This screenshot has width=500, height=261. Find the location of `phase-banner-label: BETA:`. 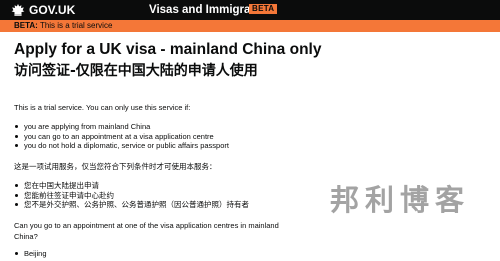

phase-banner-label: BETA: is located at coordinates (26, 25).